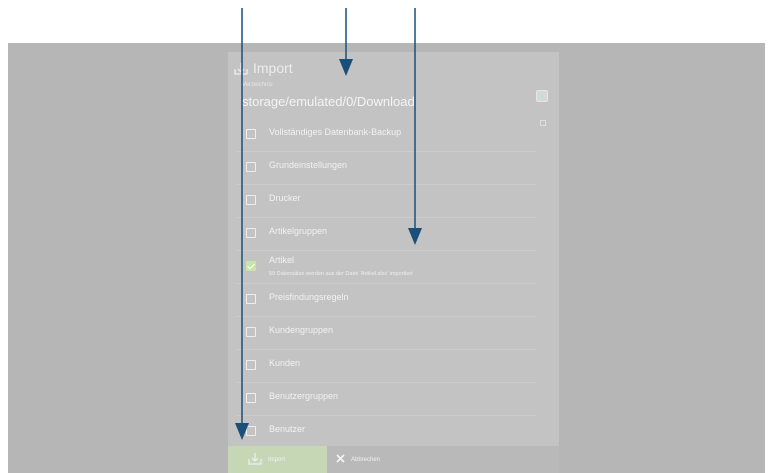 This screenshot has width=773, height=473. Describe the element at coordinates (543, 123) in the screenshot. I see `scroll-indicator` at that location.